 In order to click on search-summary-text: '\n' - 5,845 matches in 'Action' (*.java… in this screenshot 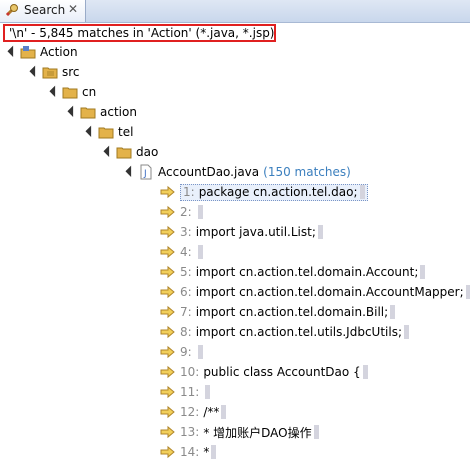, I will do `click(142, 33)`.